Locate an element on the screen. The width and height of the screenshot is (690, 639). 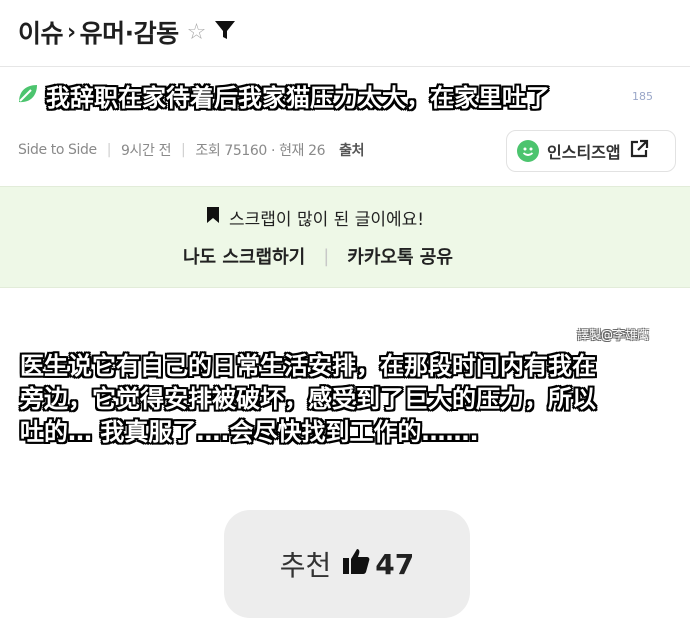
scrap-message-text: 스크랩이 많이 된 글이에요! is located at coordinates (327, 220).